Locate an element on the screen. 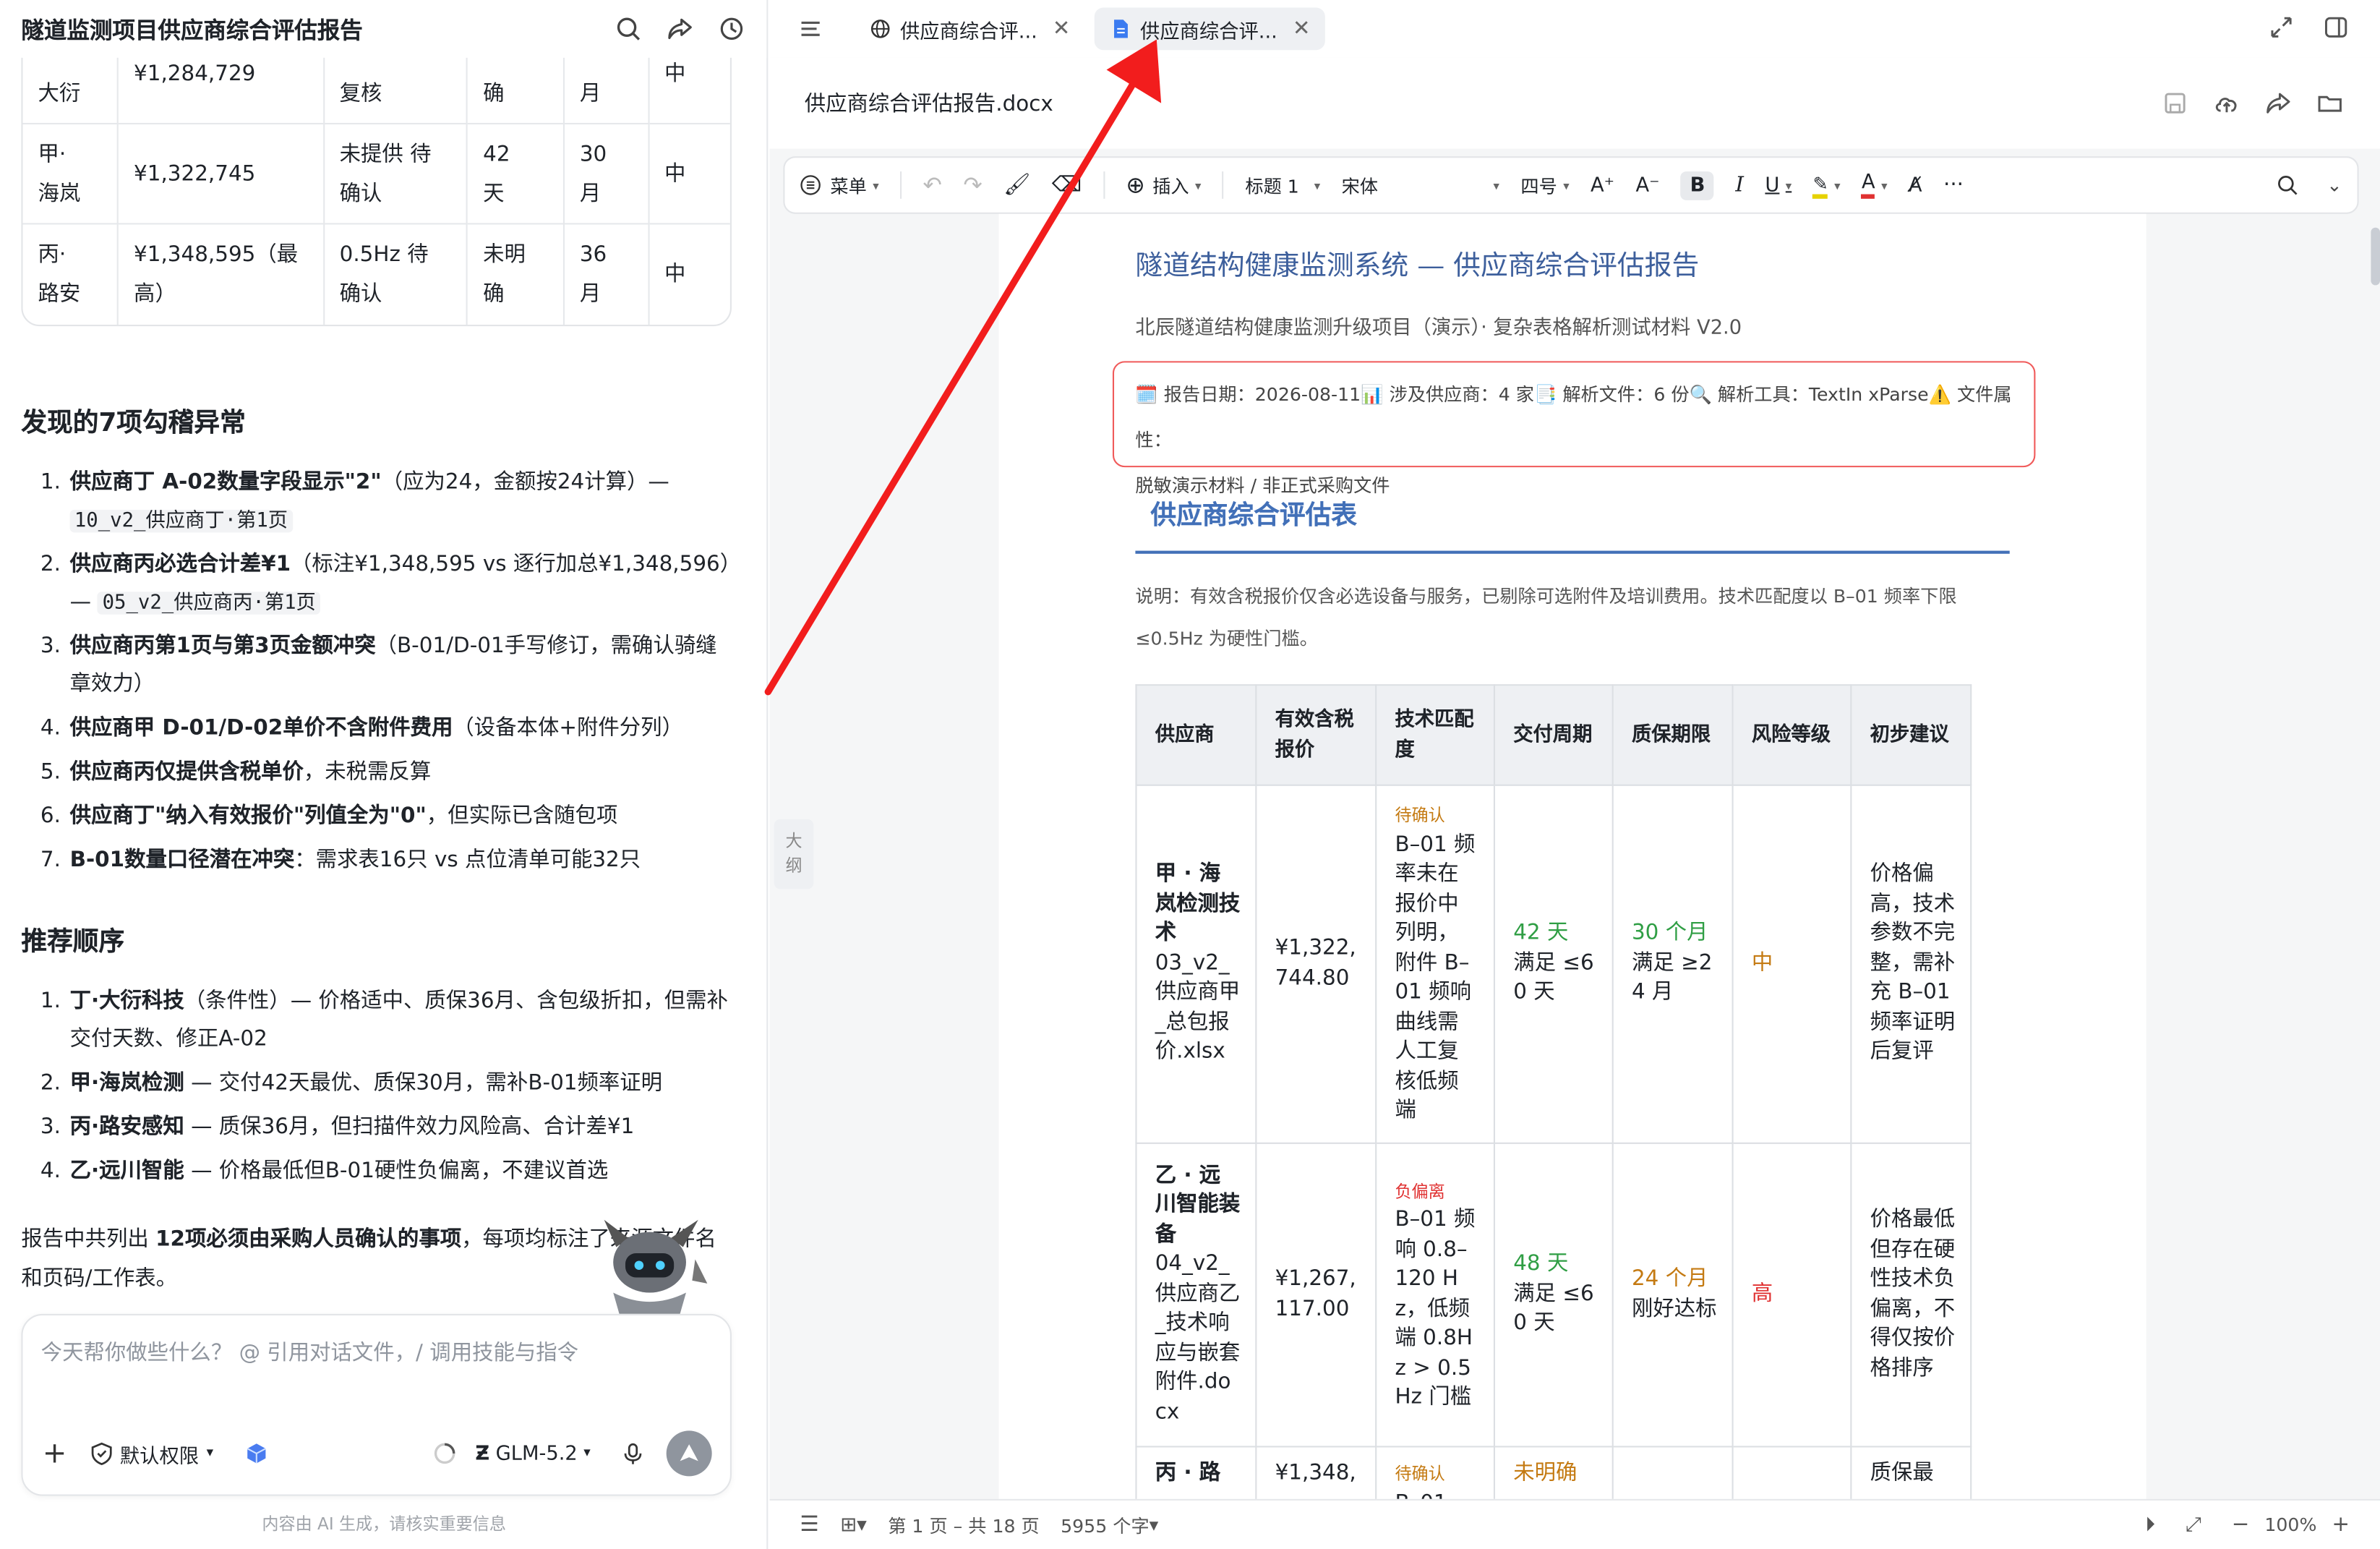  outline-view-icon: ☰ is located at coordinates (809, 1525).